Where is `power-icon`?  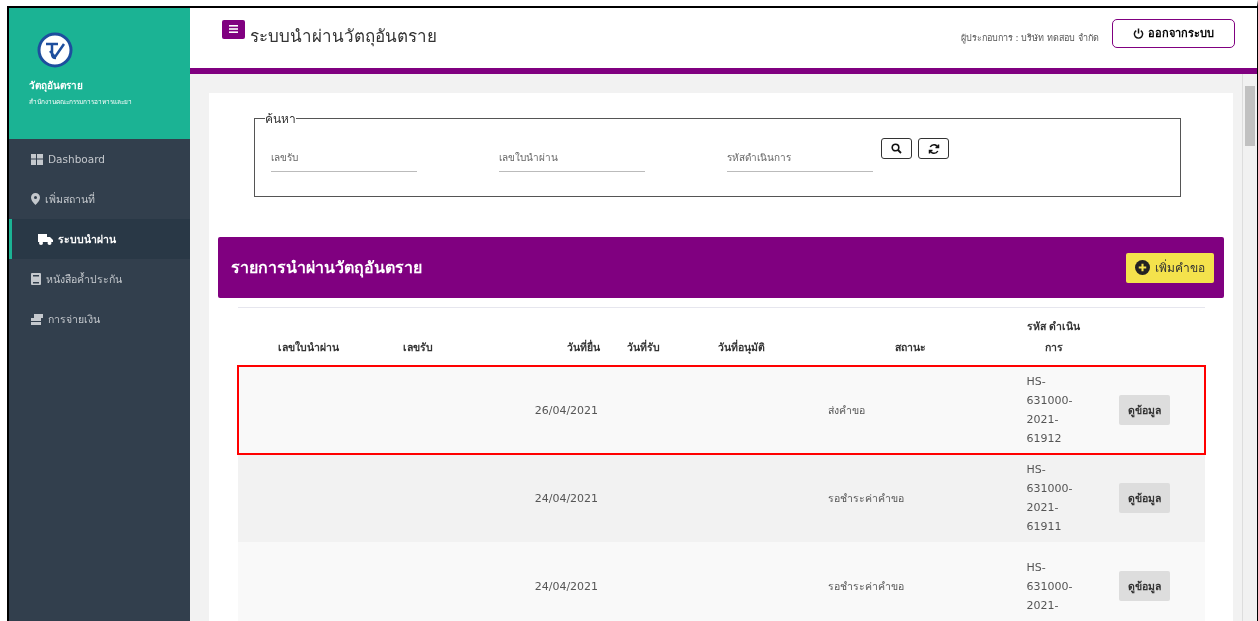 power-icon is located at coordinates (1138, 33).